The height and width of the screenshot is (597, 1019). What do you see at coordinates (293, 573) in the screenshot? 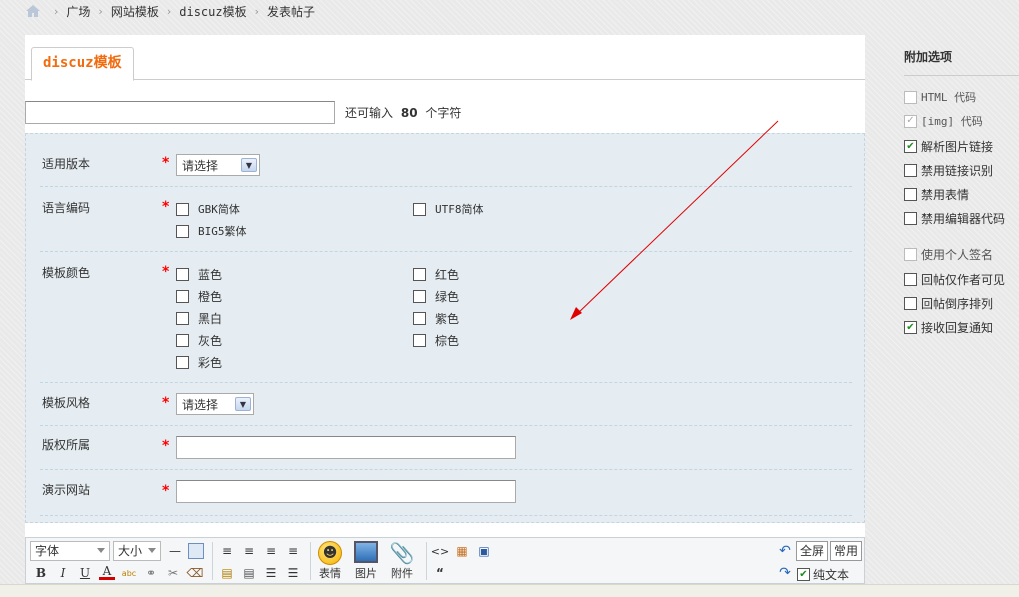
I see `unordered-list-icon: ☰` at bounding box center [293, 573].